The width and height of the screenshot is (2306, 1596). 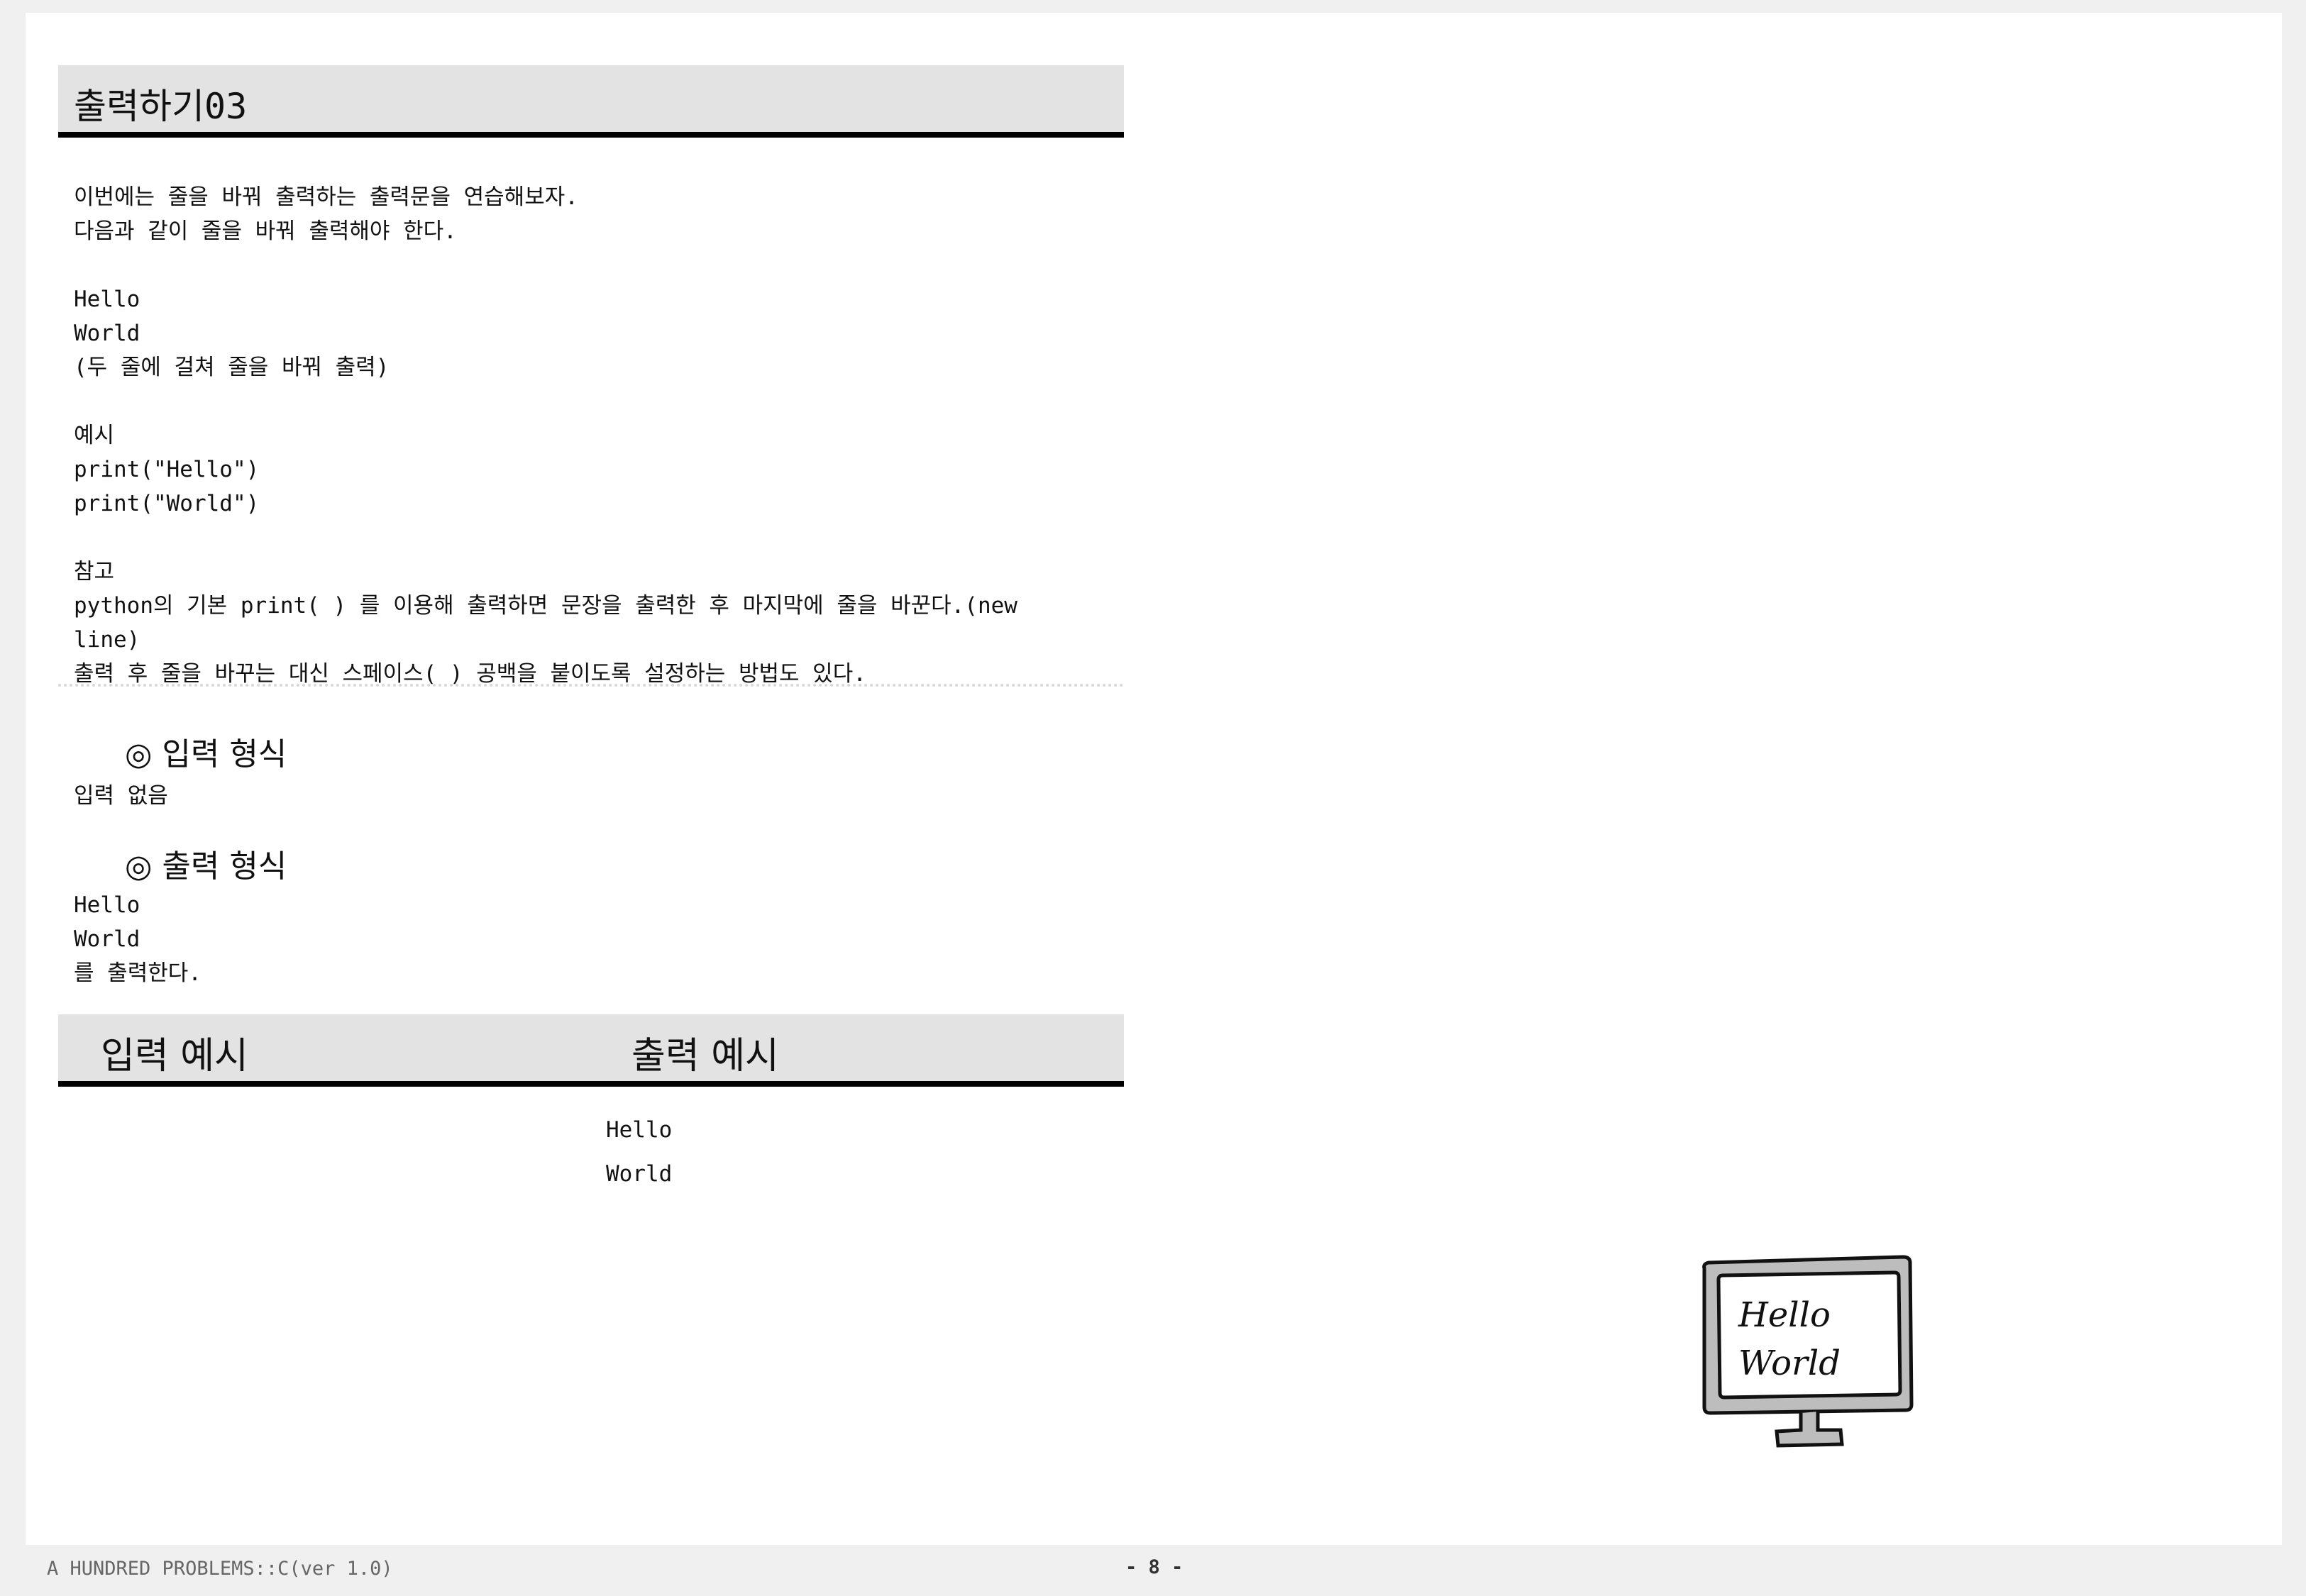 What do you see at coordinates (705, 1056) in the screenshot?
I see `output-example-label: 출력 예시` at bounding box center [705, 1056].